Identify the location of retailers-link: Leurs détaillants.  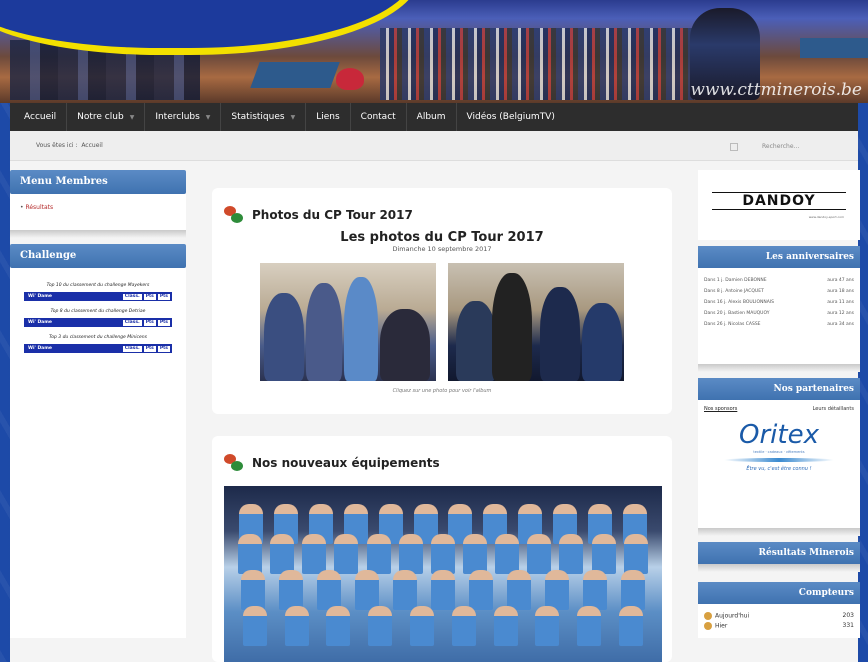
(833, 409).